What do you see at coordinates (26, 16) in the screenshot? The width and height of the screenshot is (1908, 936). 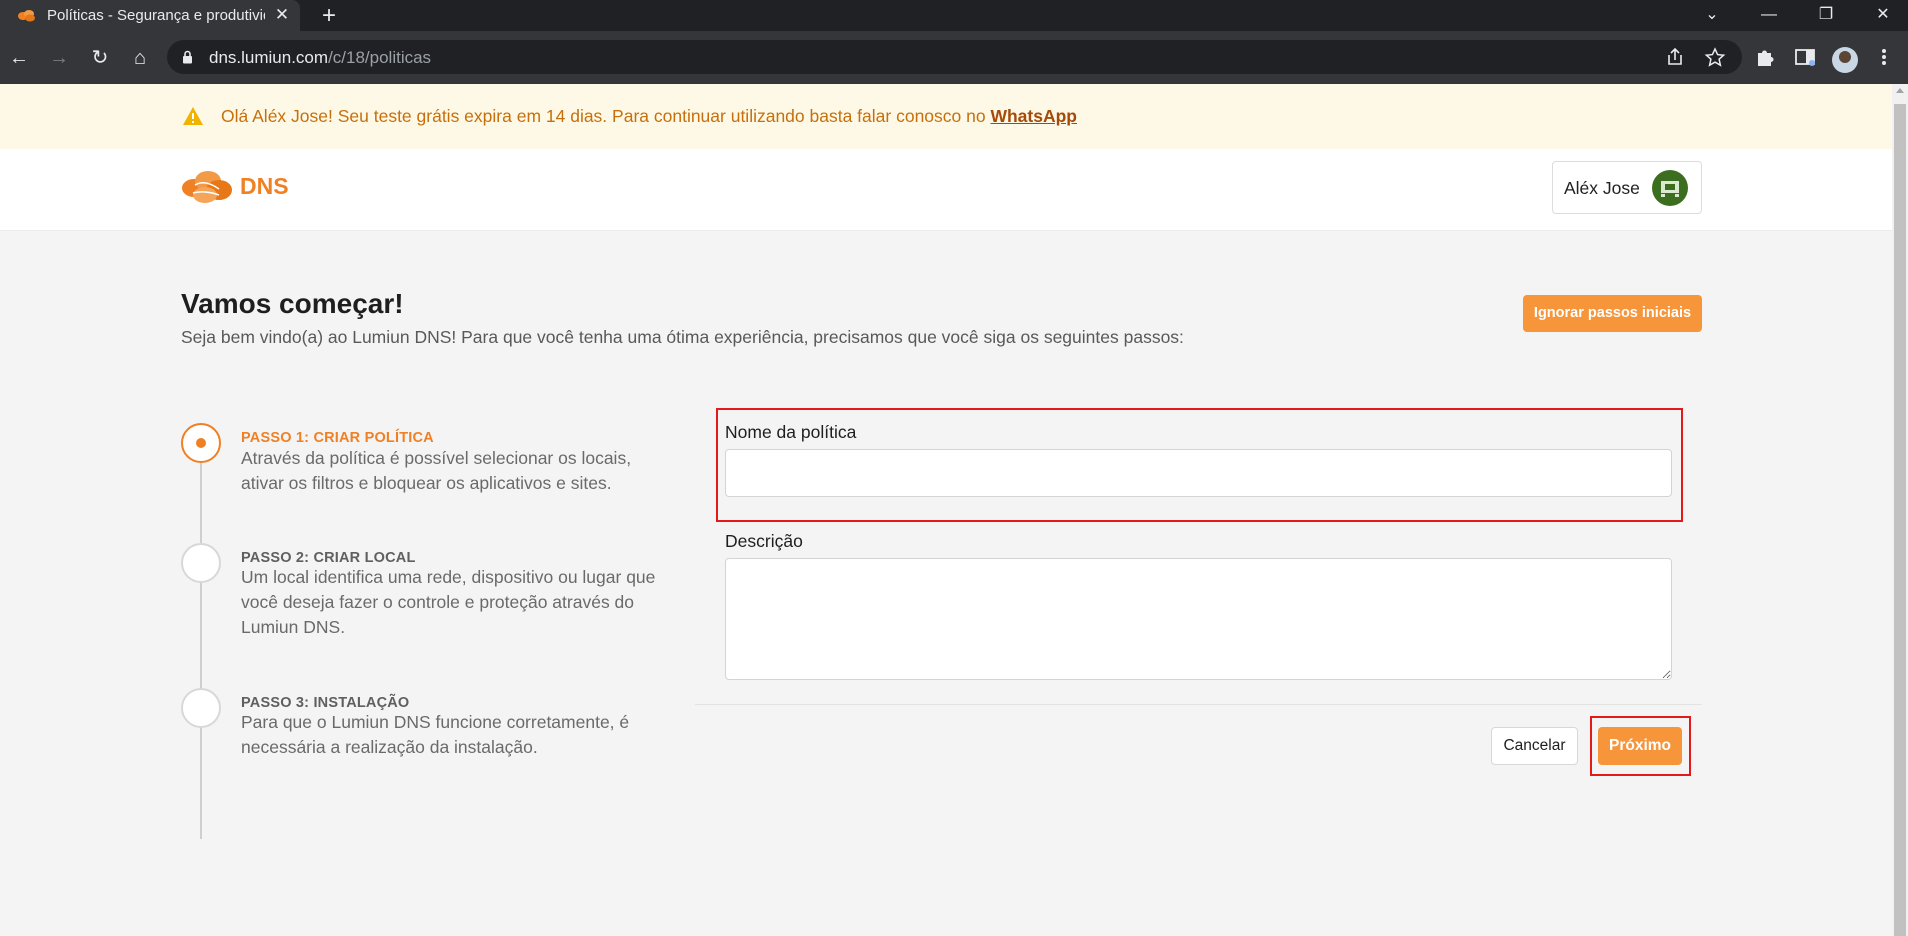 I see `lumiun-favicon-icon` at bounding box center [26, 16].